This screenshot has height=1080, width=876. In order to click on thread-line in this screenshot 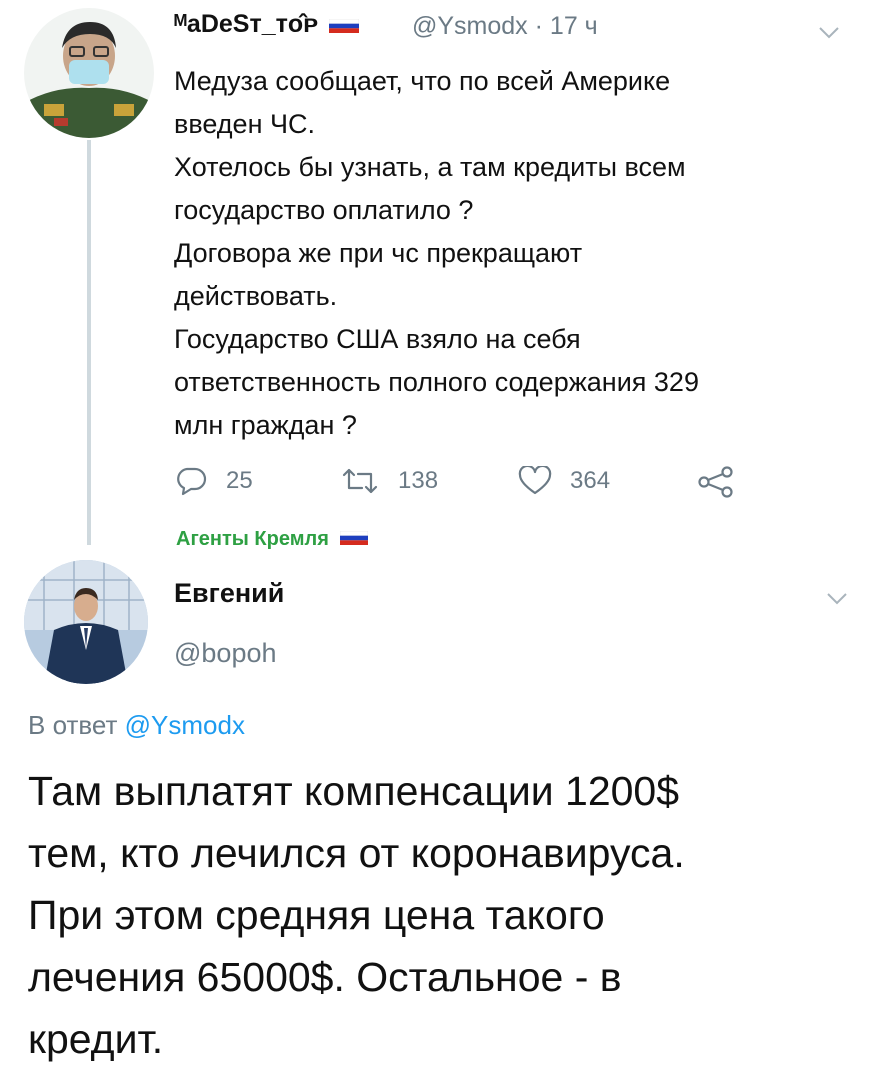, I will do `click(89, 342)`.